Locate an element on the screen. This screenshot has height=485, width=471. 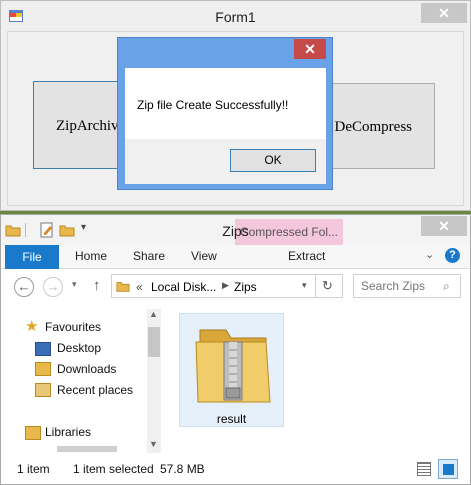
ok-button: OK is located at coordinates (273, 160).